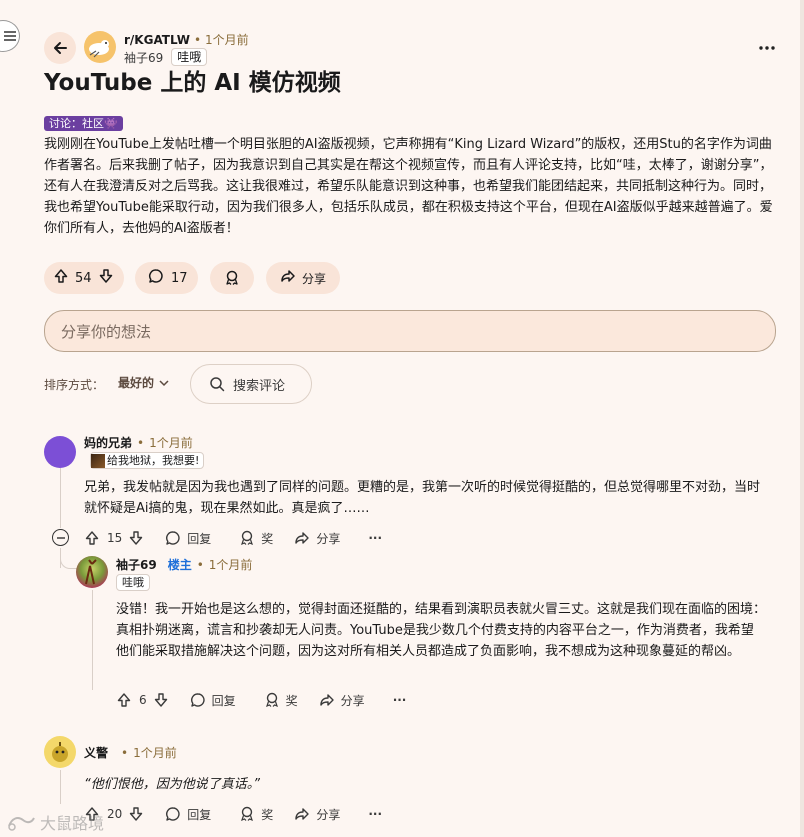 Image resolution: width=804 pixels, height=837 pixels. What do you see at coordinates (164, 382) in the screenshot?
I see `chevron-down-icon` at bounding box center [164, 382].